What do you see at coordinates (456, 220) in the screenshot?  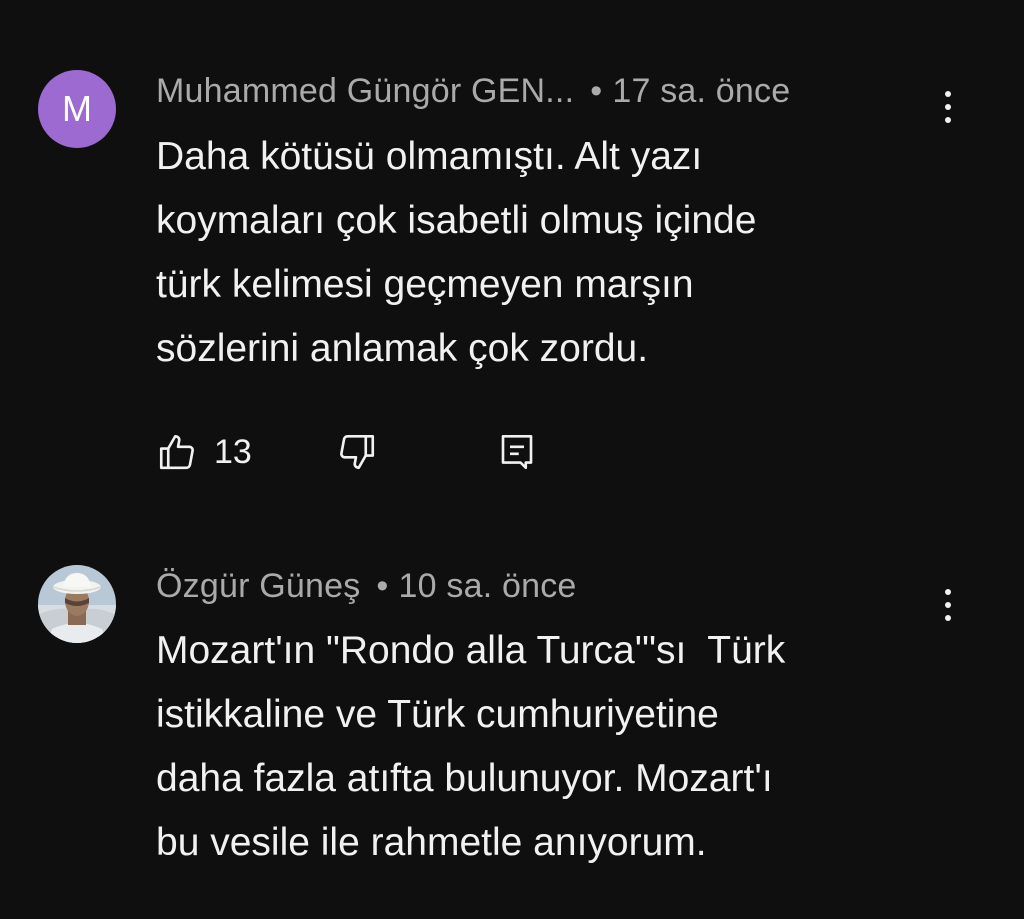 I see `comment-line: koymaları çok isabetli olmuş içinde` at bounding box center [456, 220].